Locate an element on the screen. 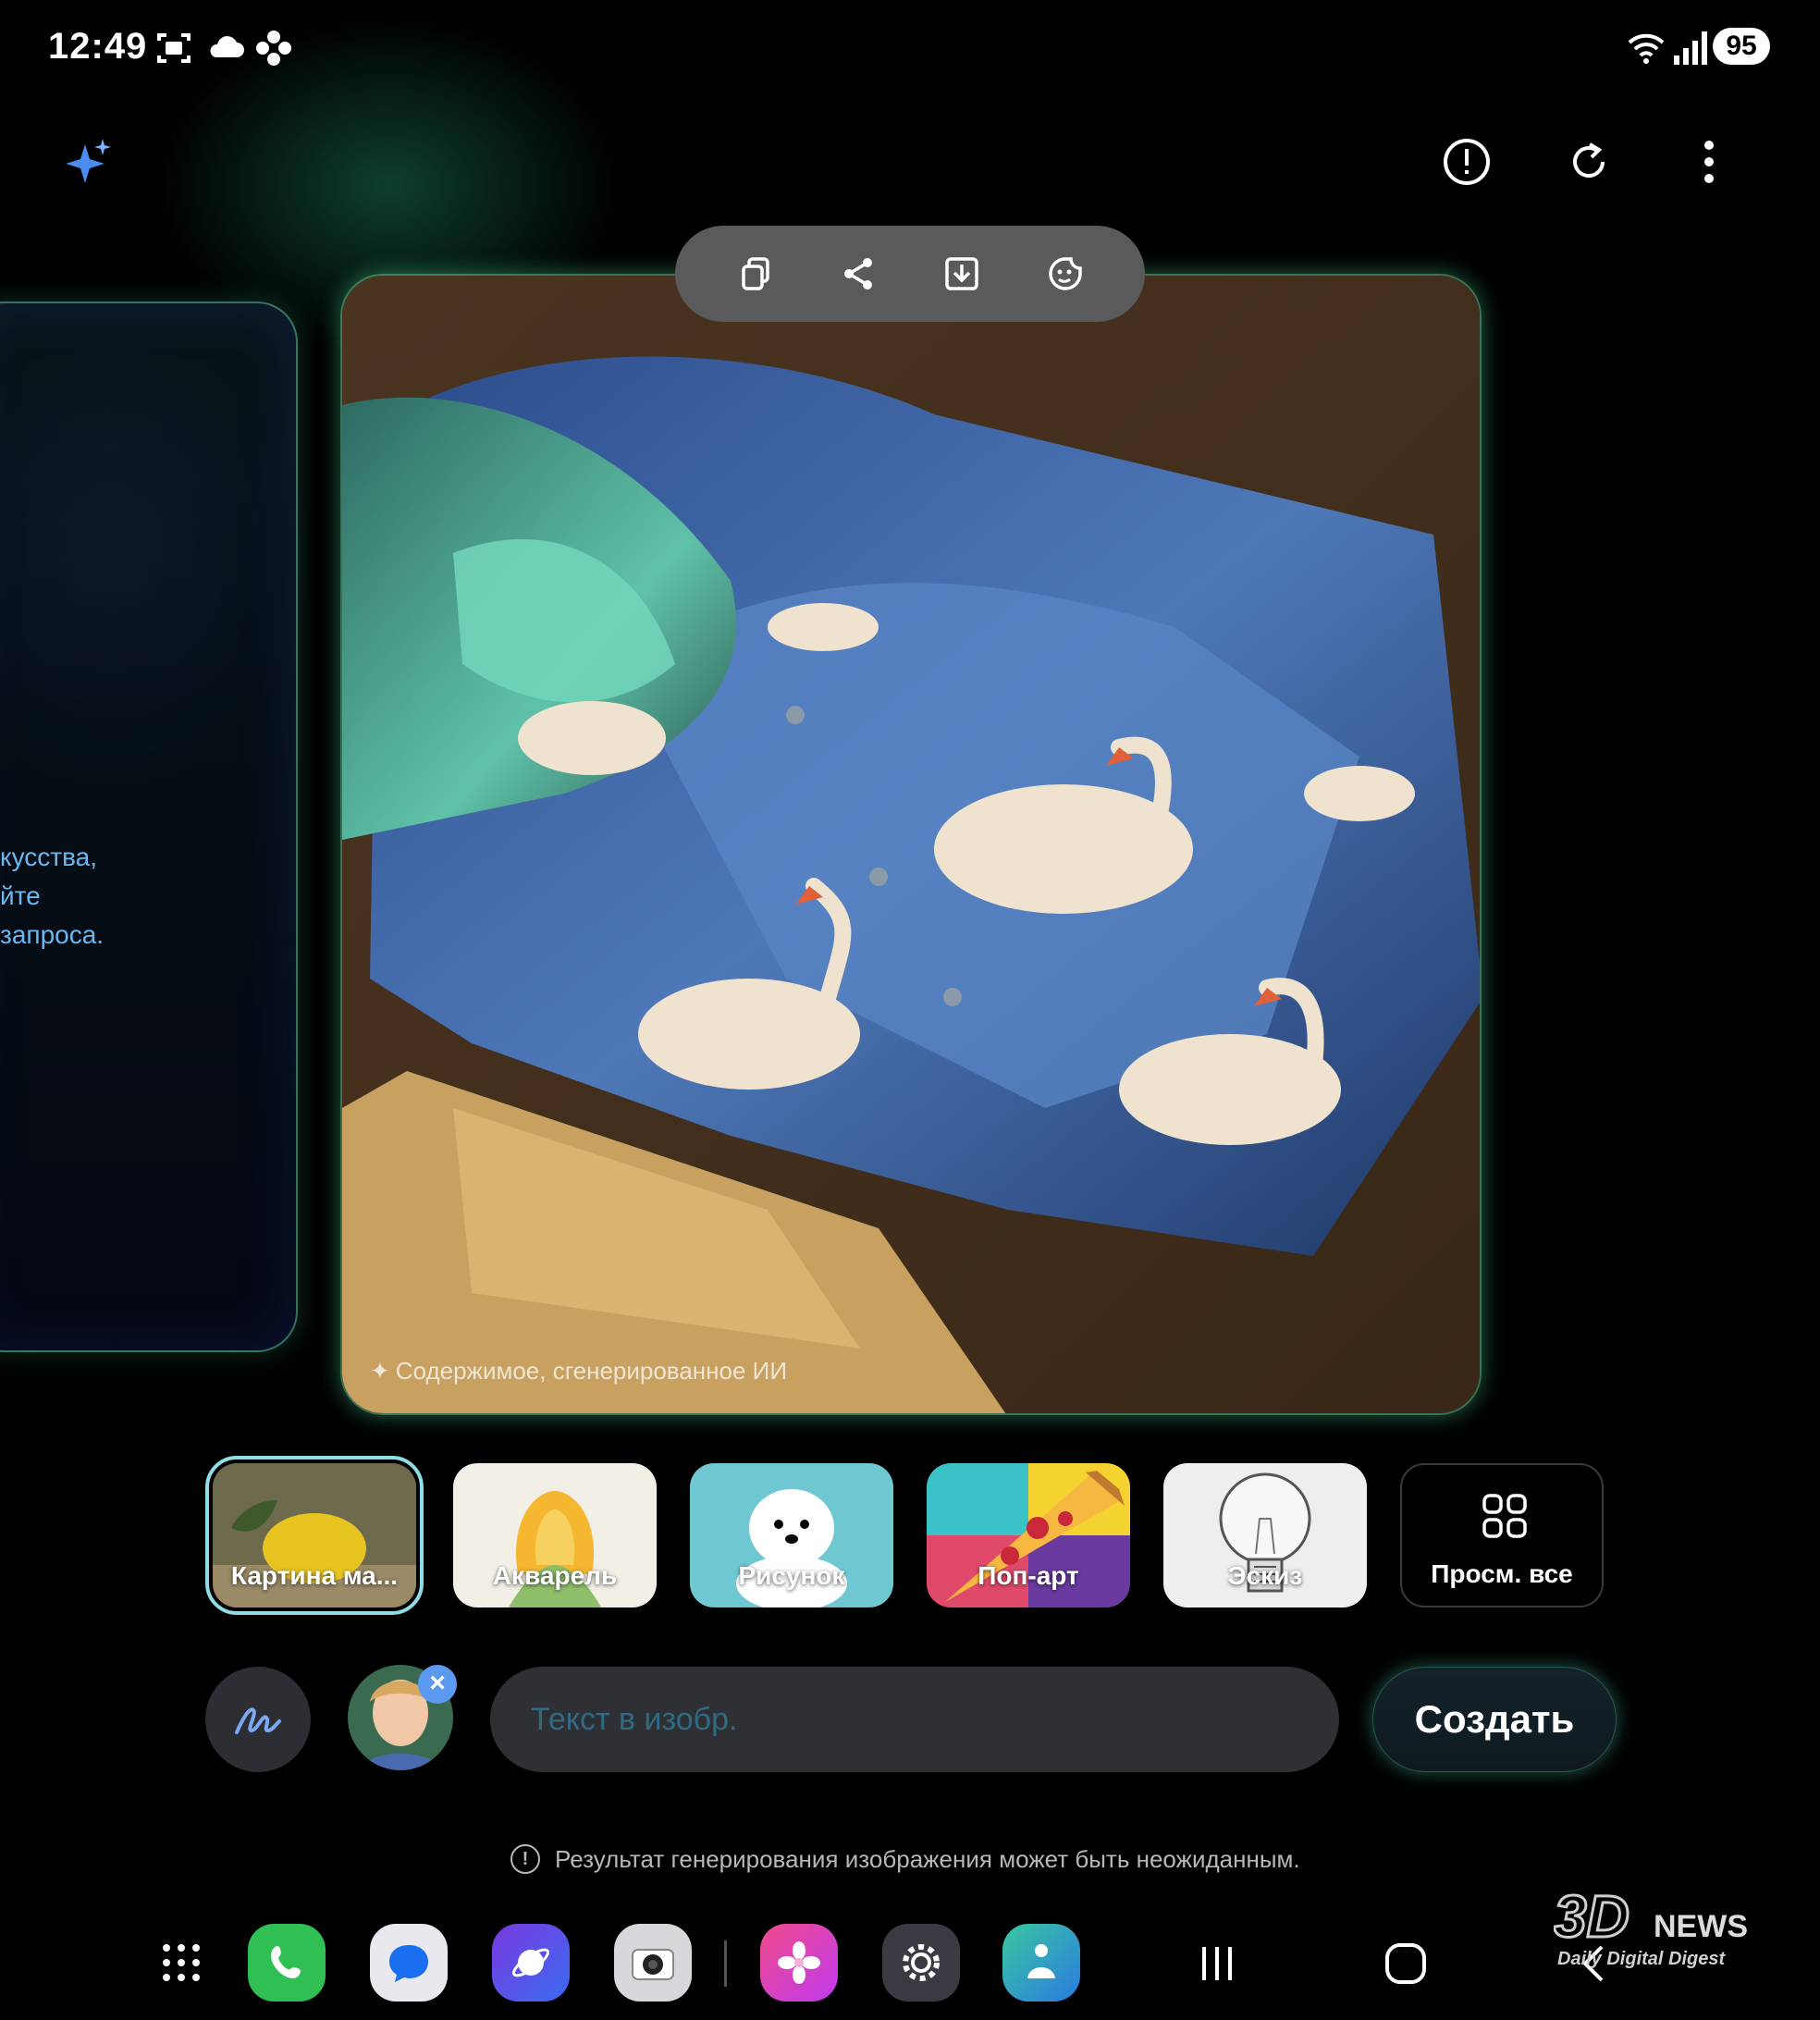  message-bubble-icon is located at coordinates (408, 1964).